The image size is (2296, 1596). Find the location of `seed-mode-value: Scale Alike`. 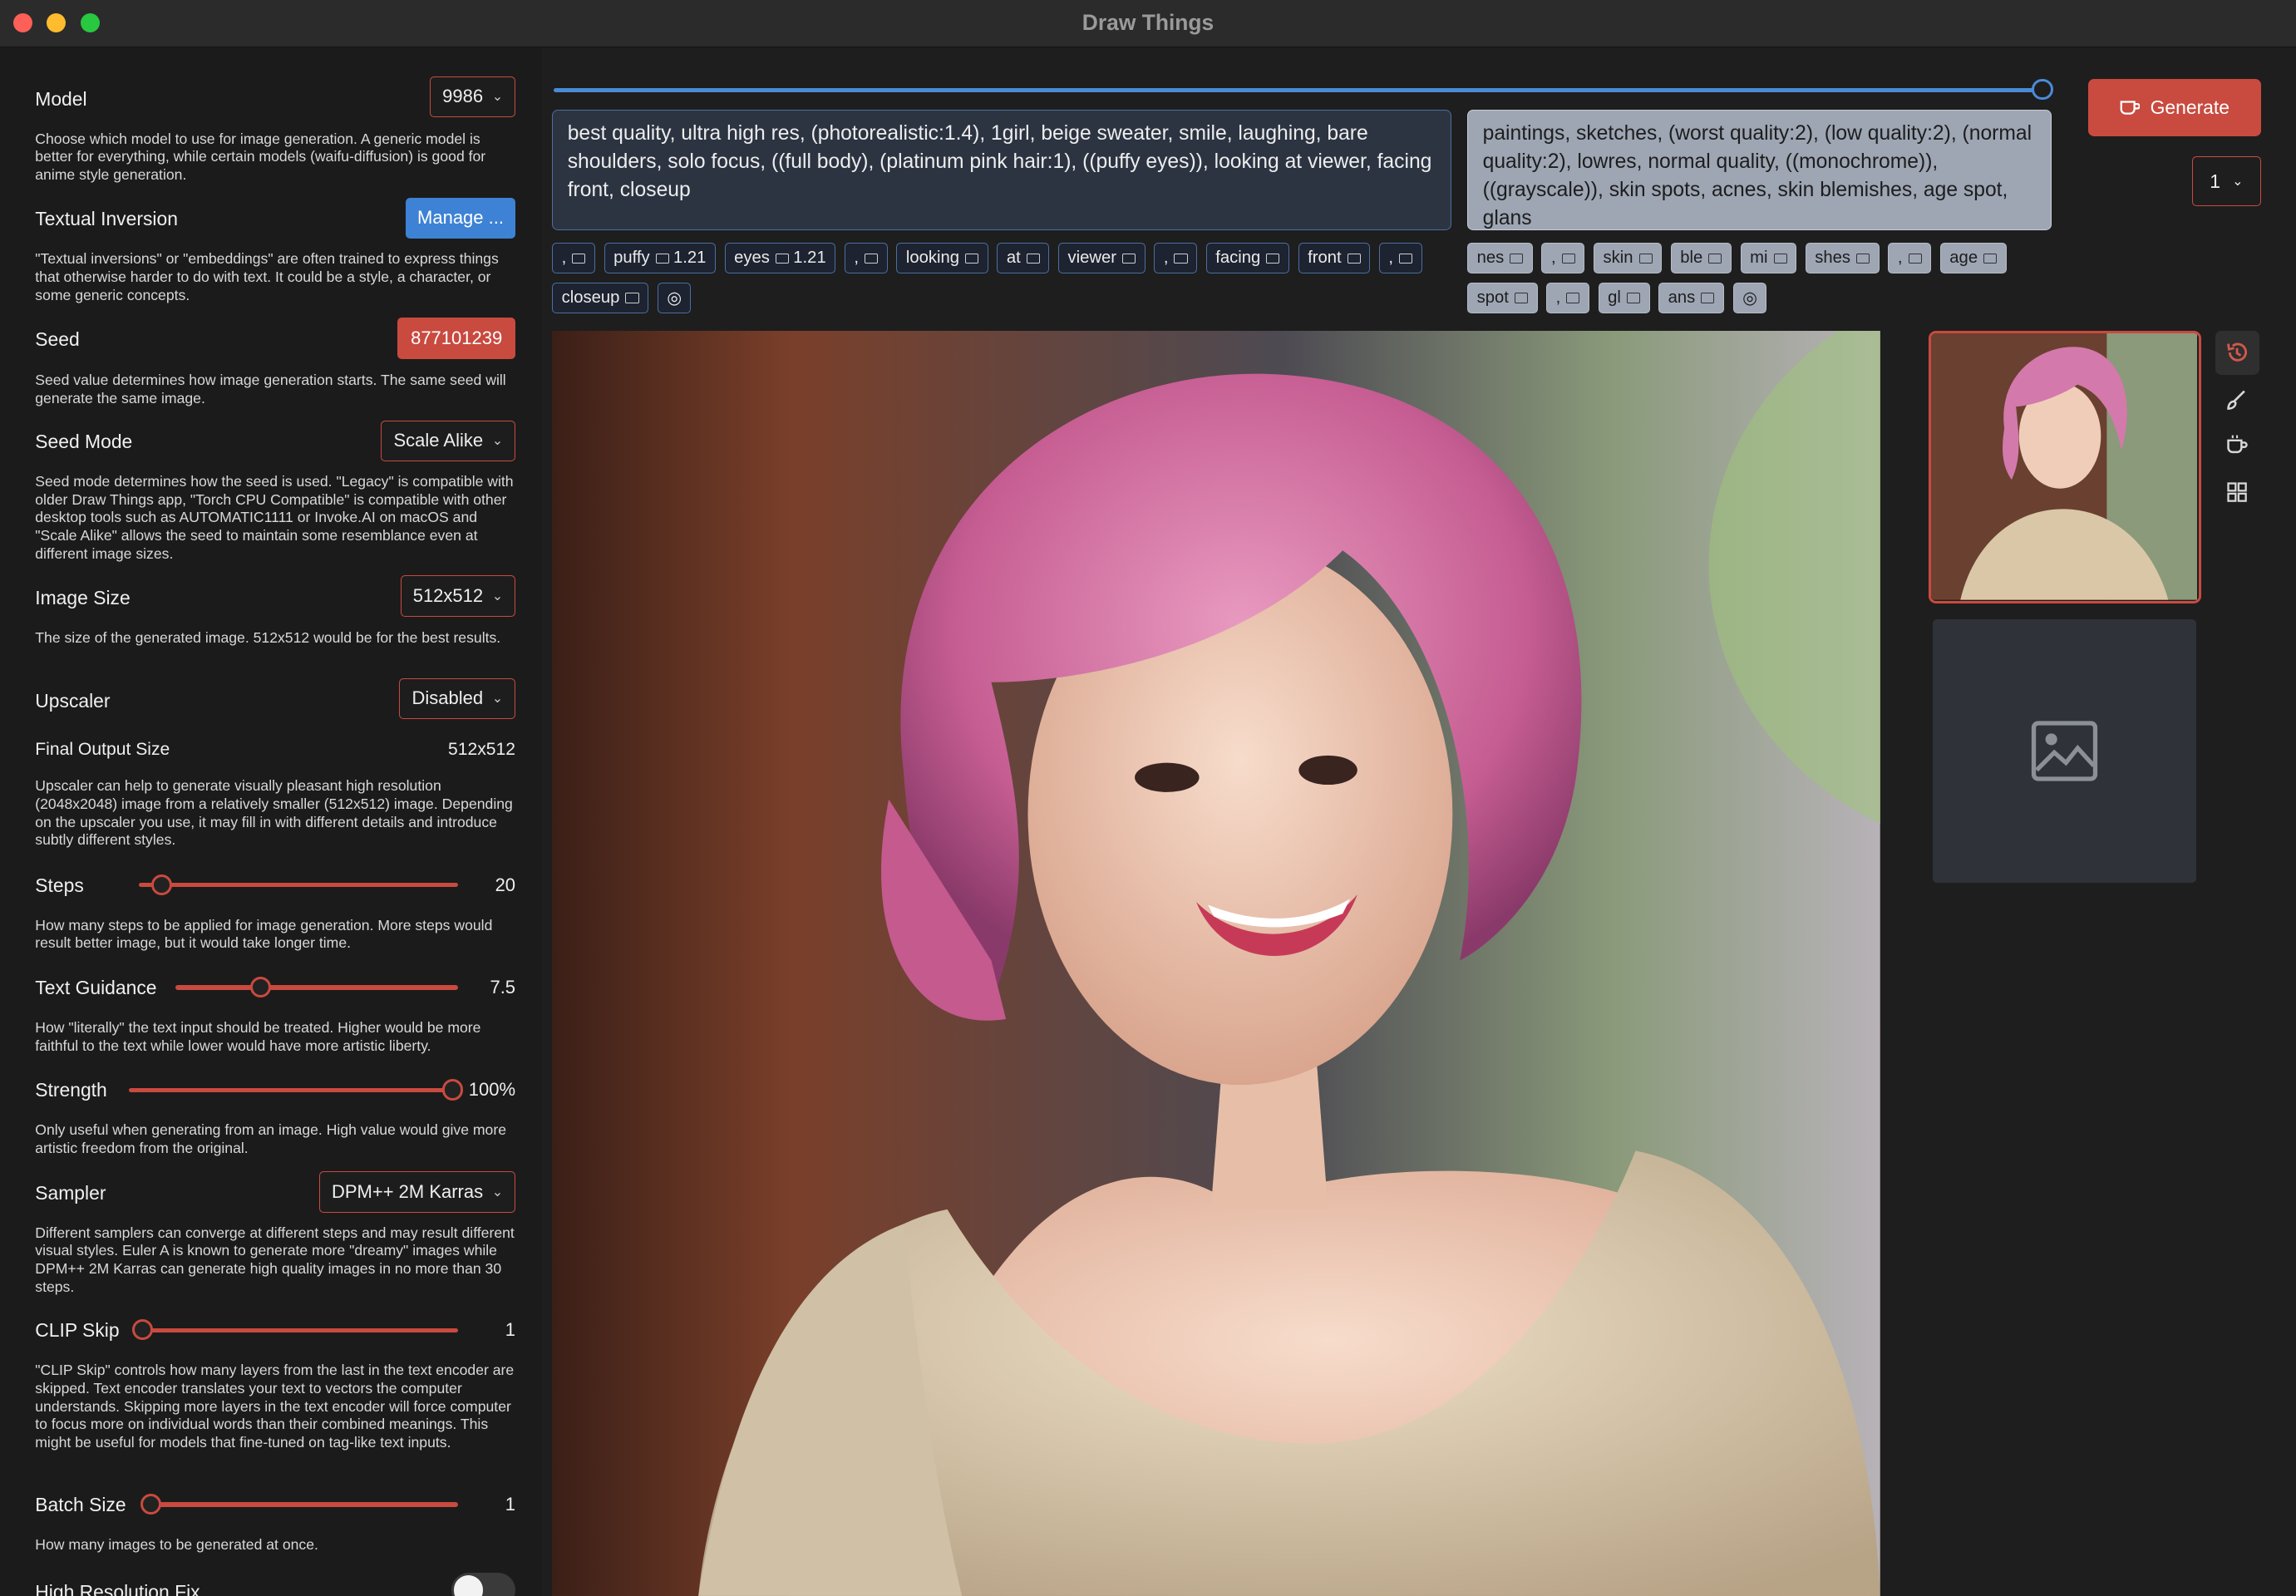

seed-mode-value: Scale Alike is located at coordinates (439, 440).